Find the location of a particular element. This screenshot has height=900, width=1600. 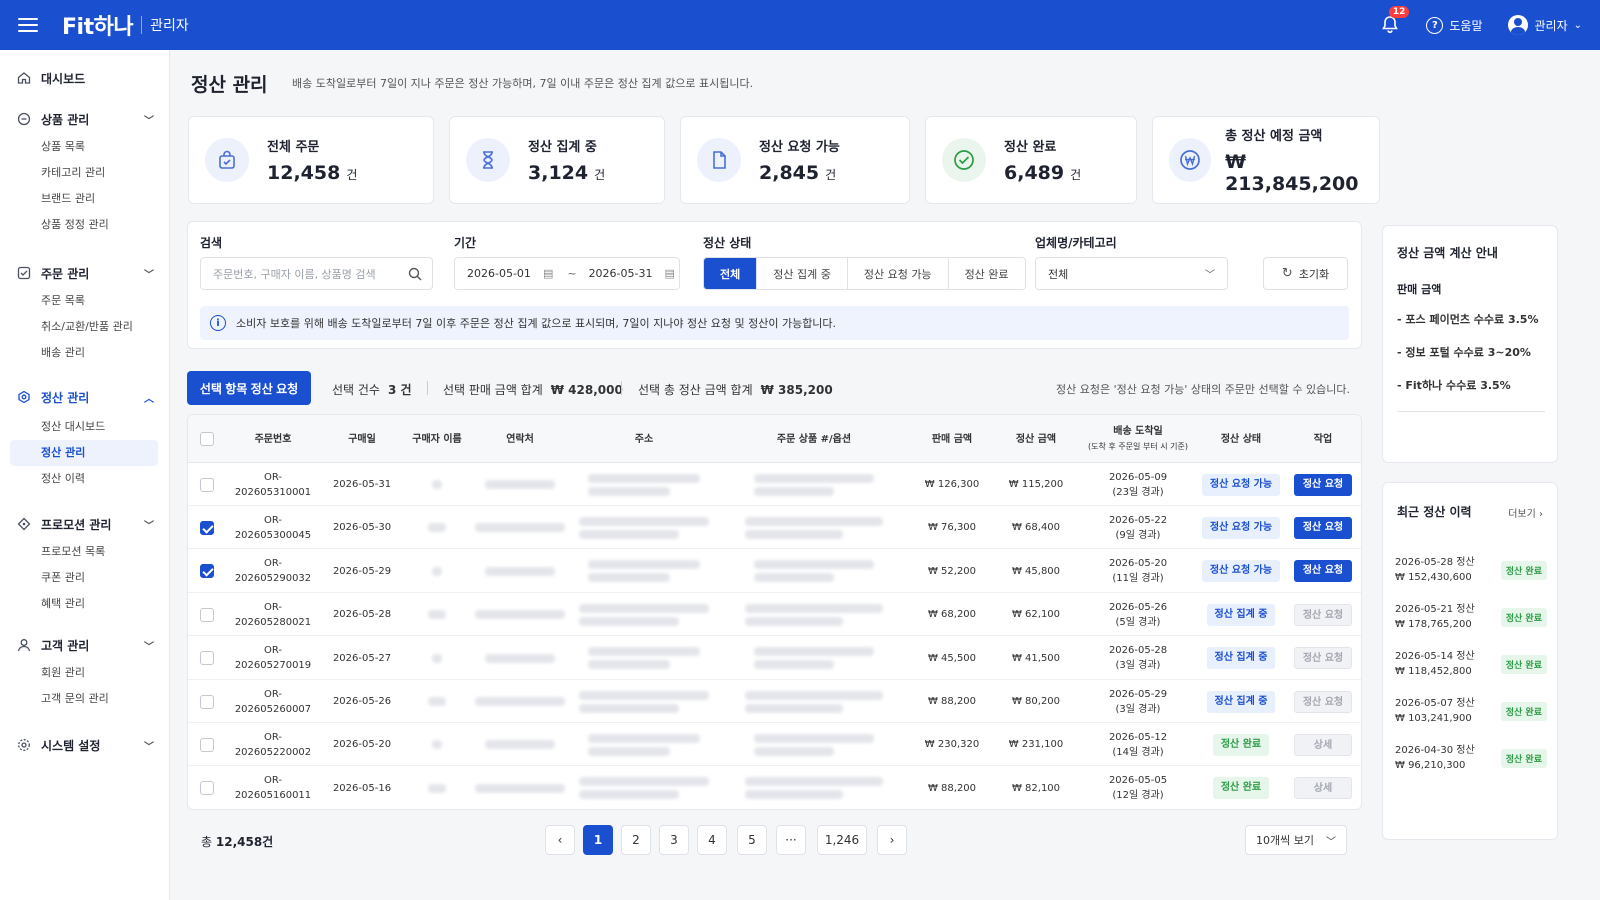

order-number: OR-202605280021 is located at coordinates (273, 615).